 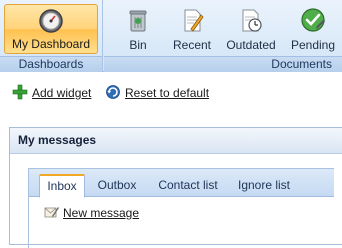 What do you see at coordinates (223, 64) in the screenshot?
I see `documents-group-label: Documents` at bounding box center [223, 64].